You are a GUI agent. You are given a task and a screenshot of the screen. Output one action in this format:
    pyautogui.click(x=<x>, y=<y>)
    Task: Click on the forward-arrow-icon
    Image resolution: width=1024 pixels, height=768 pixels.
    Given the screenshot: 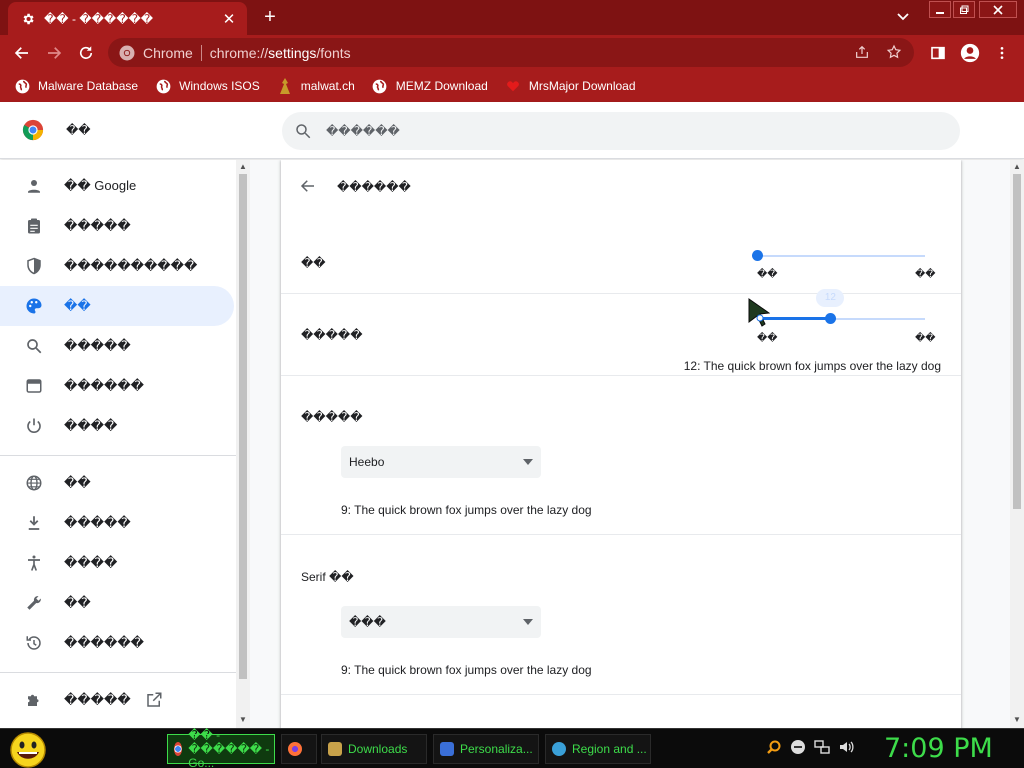 What is the action you would take?
    pyautogui.click(x=54, y=53)
    